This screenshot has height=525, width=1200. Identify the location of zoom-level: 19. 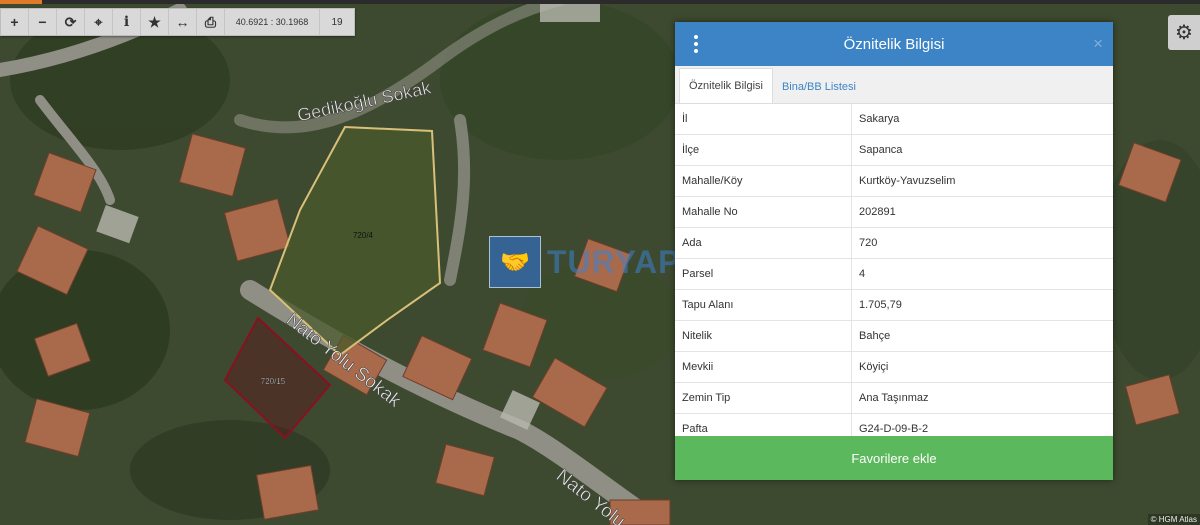
(337, 22).